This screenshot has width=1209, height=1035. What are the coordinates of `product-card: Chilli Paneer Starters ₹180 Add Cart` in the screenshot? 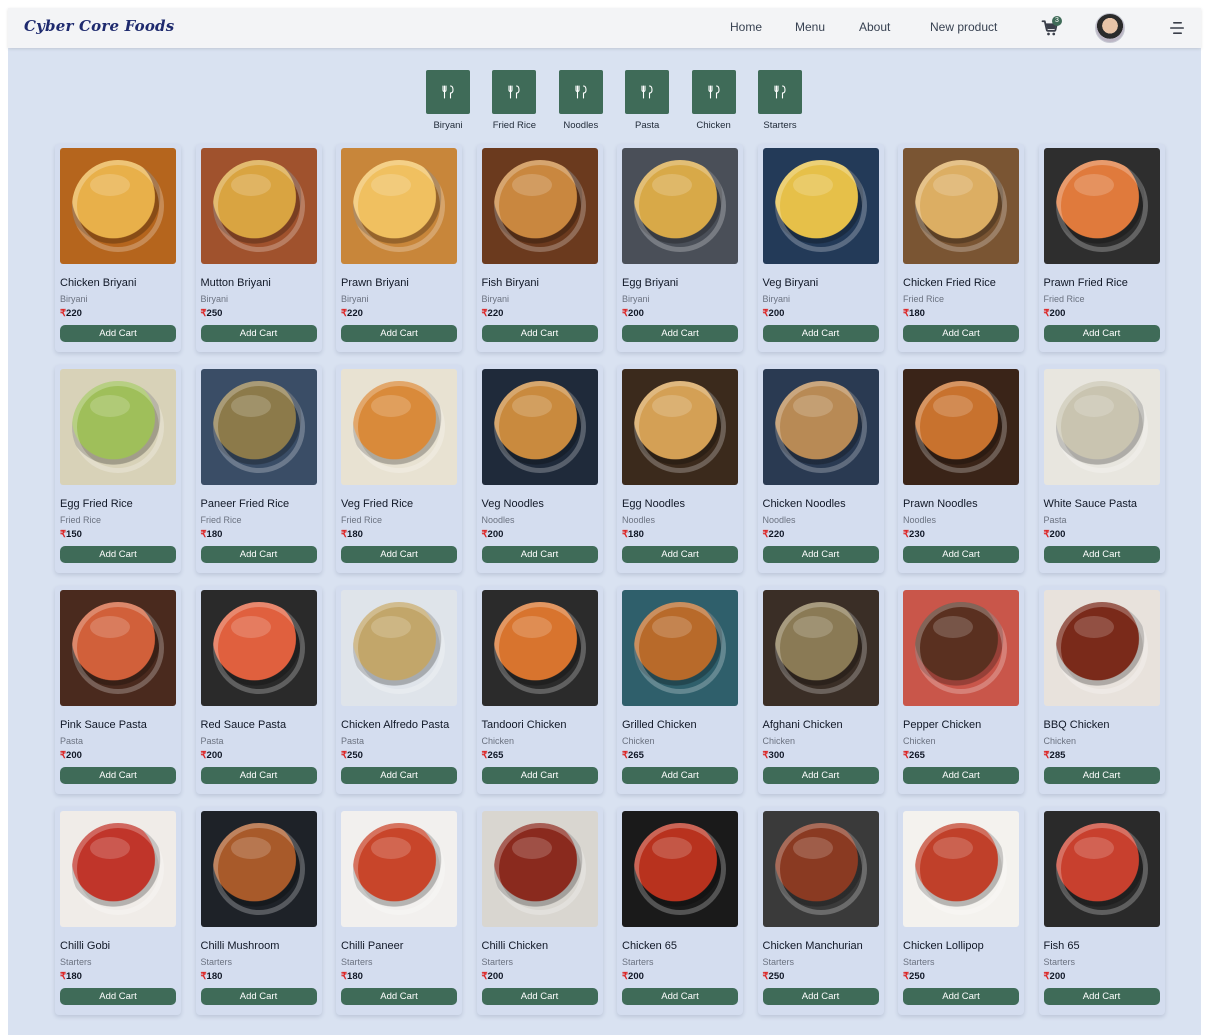 It's located at (399, 911).